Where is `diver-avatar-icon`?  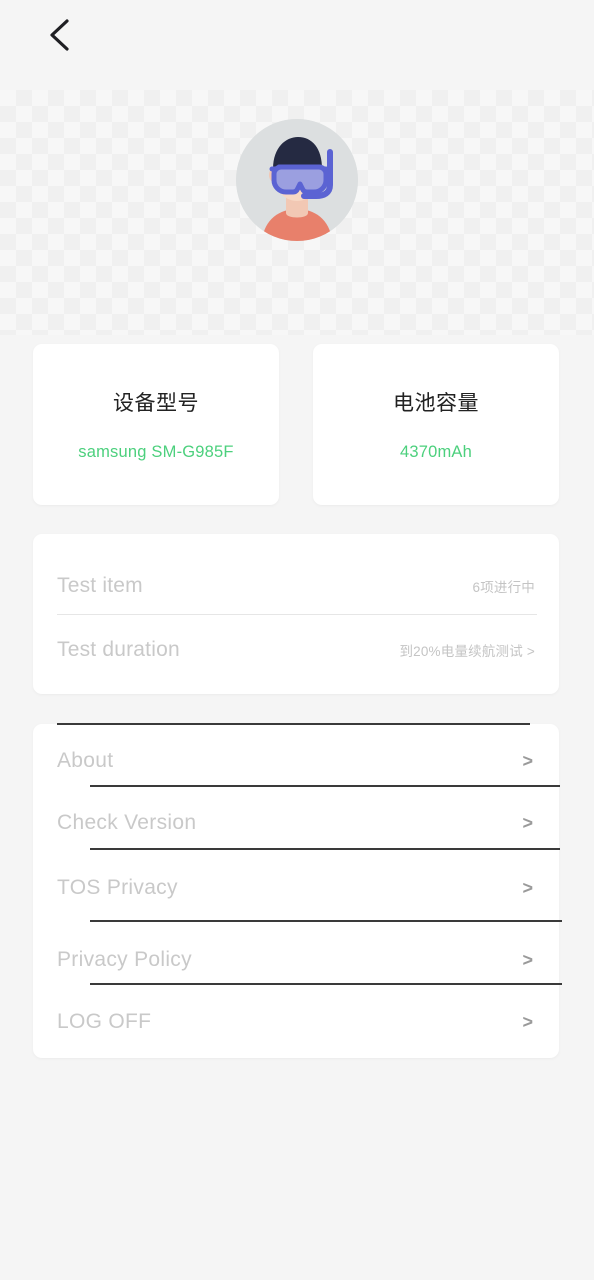 diver-avatar-icon is located at coordinates (297, 180).